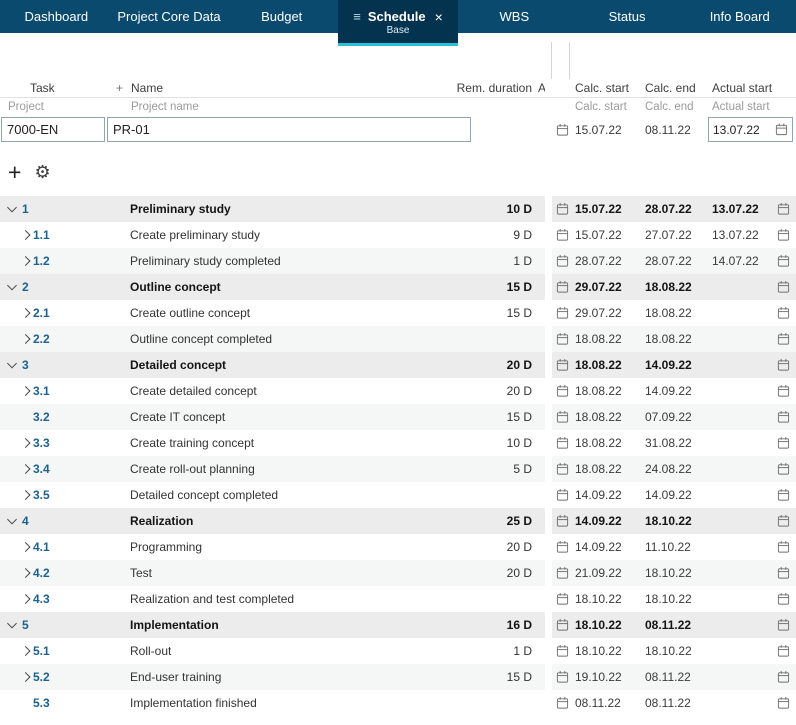 The image size is (796, 725). I want to click on tab-schedule: ≡ Schedule × Base, so click(398, 23).